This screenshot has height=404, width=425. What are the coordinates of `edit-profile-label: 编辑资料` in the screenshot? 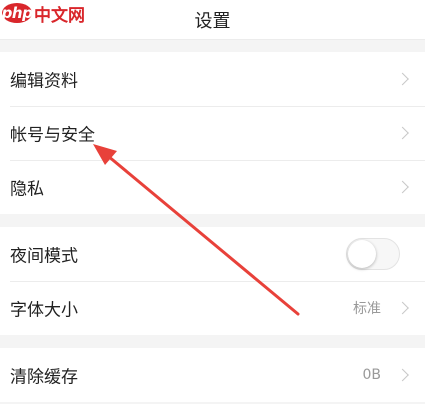 It's located at (44, 81).